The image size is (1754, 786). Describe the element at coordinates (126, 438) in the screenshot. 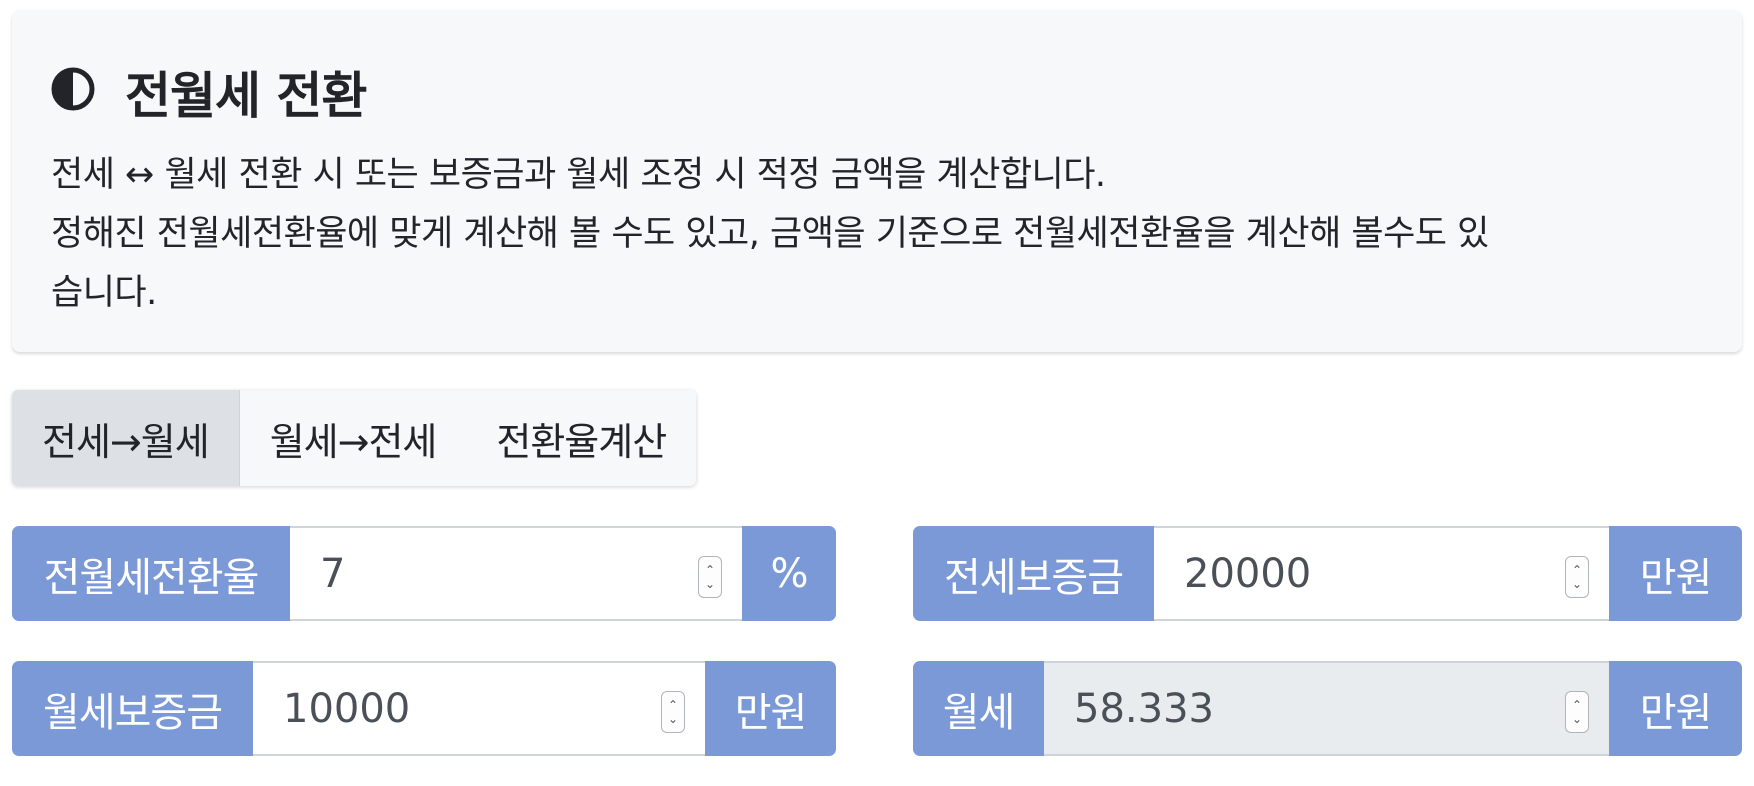

I see `tab-jeonse-to-wolse: 전세→월세` at that location.